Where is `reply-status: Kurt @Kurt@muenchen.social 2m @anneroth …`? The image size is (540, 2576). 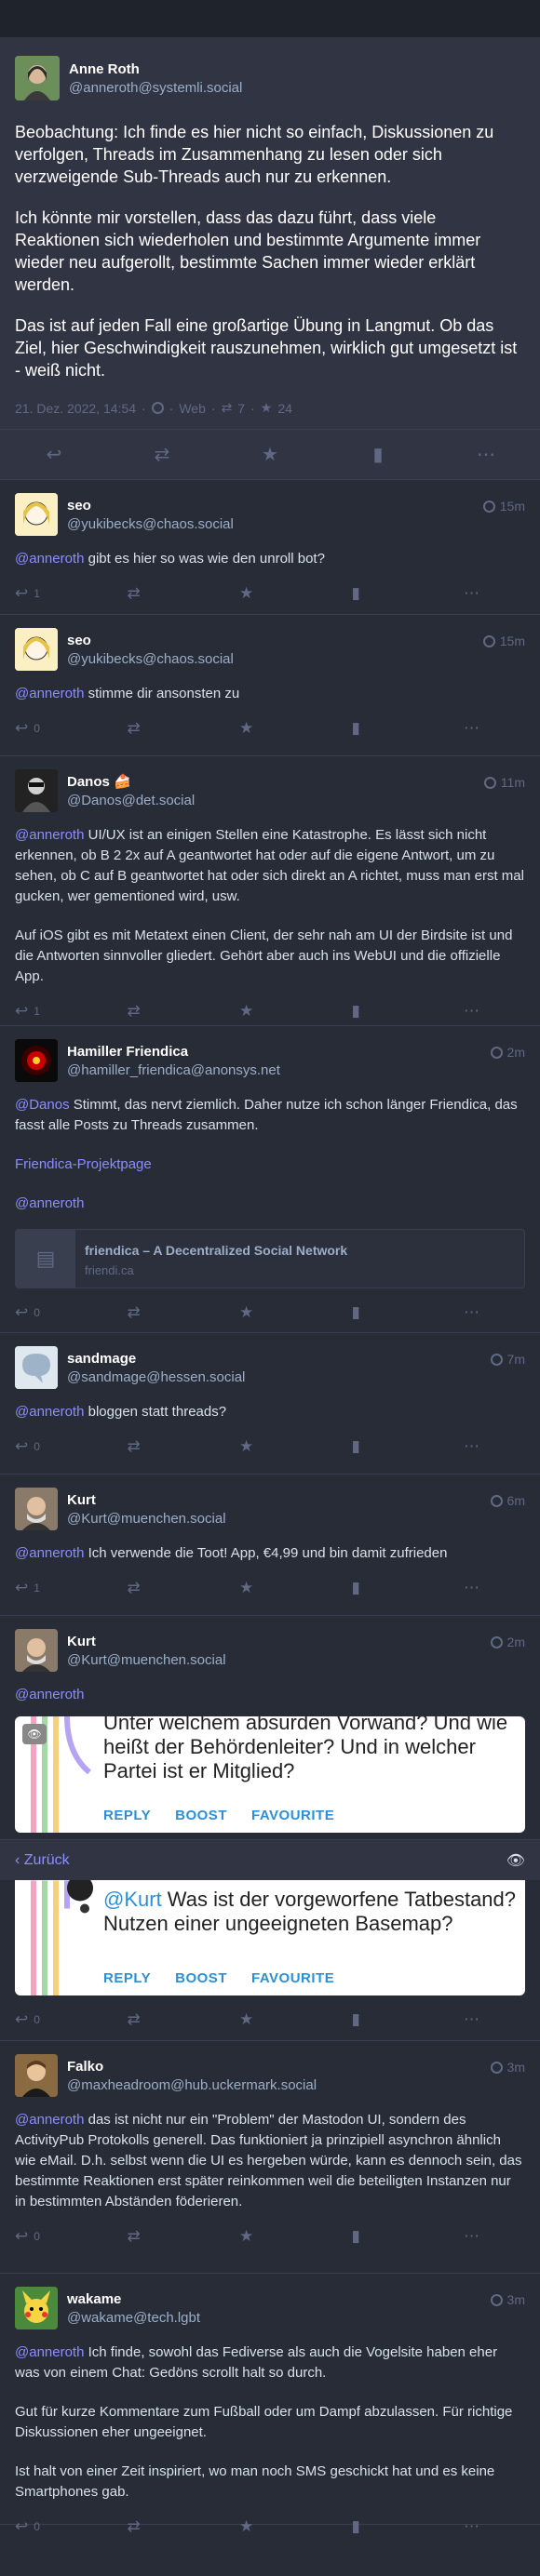 reply-status: Kurt @Kurt@muenchen.social 2m @anneroth … is located at coordinates (270, 1727).